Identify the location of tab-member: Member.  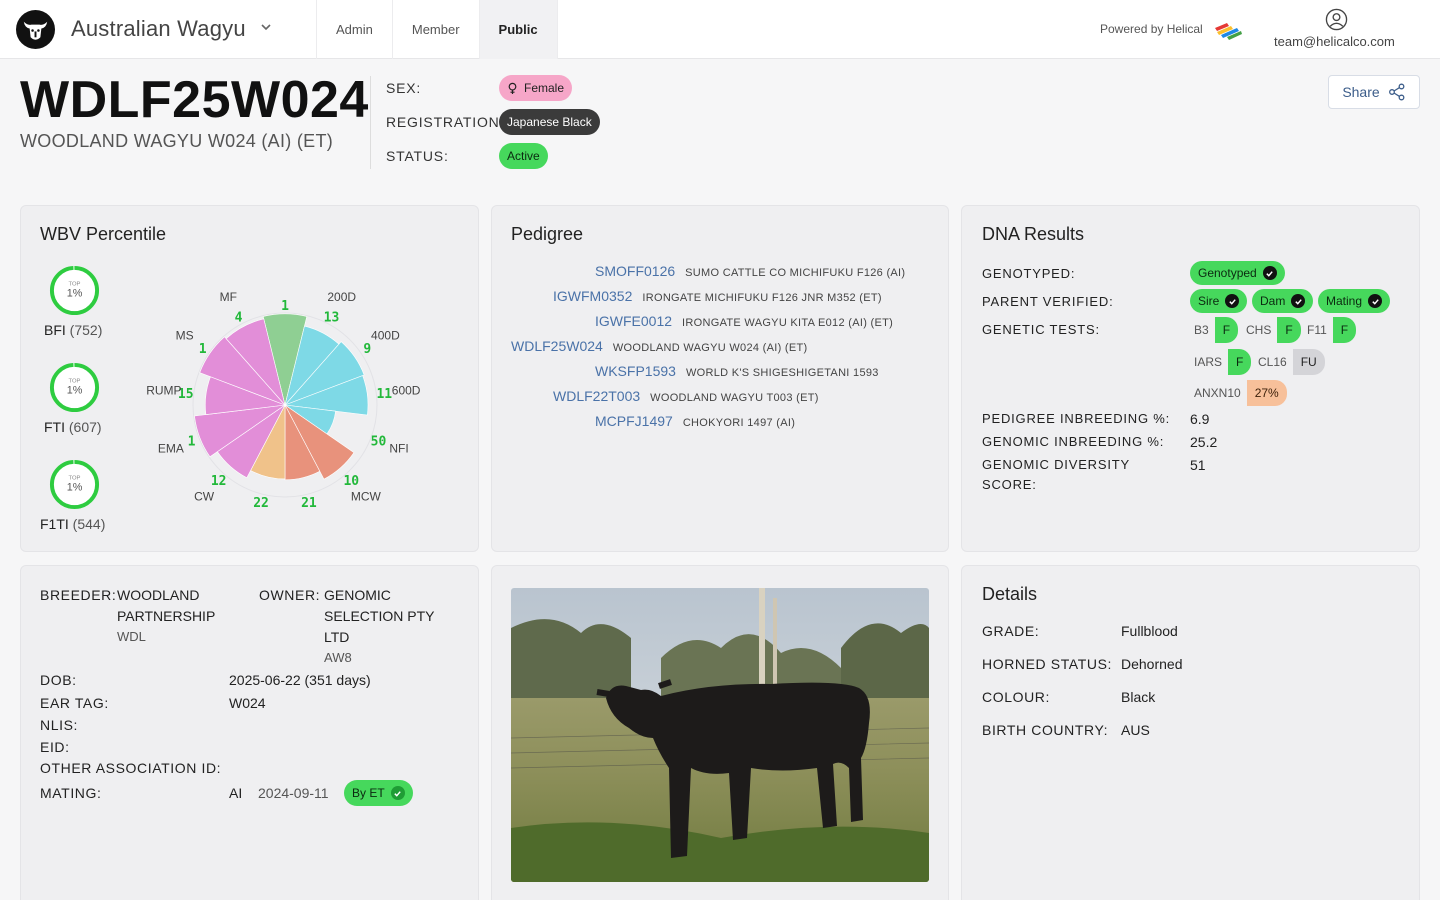
(435, 29).